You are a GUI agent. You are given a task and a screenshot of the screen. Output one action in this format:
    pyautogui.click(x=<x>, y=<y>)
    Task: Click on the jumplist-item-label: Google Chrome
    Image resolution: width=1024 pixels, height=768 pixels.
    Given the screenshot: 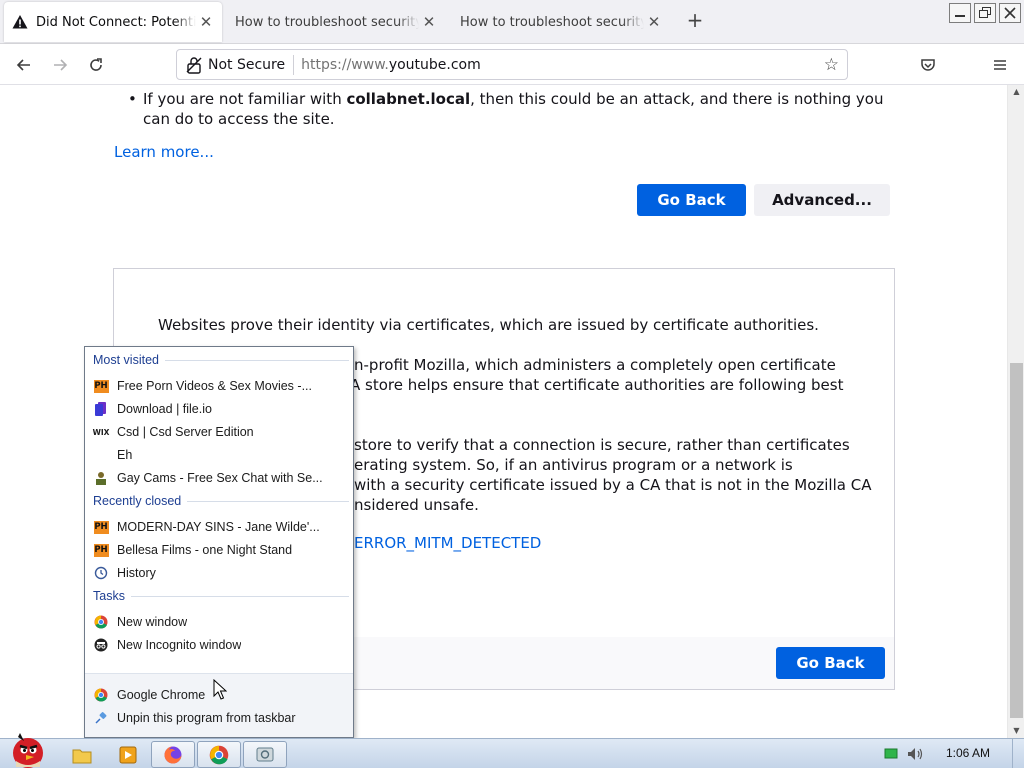 What is the action you would take?
    pyautogui.click(x=161, y=695)
    